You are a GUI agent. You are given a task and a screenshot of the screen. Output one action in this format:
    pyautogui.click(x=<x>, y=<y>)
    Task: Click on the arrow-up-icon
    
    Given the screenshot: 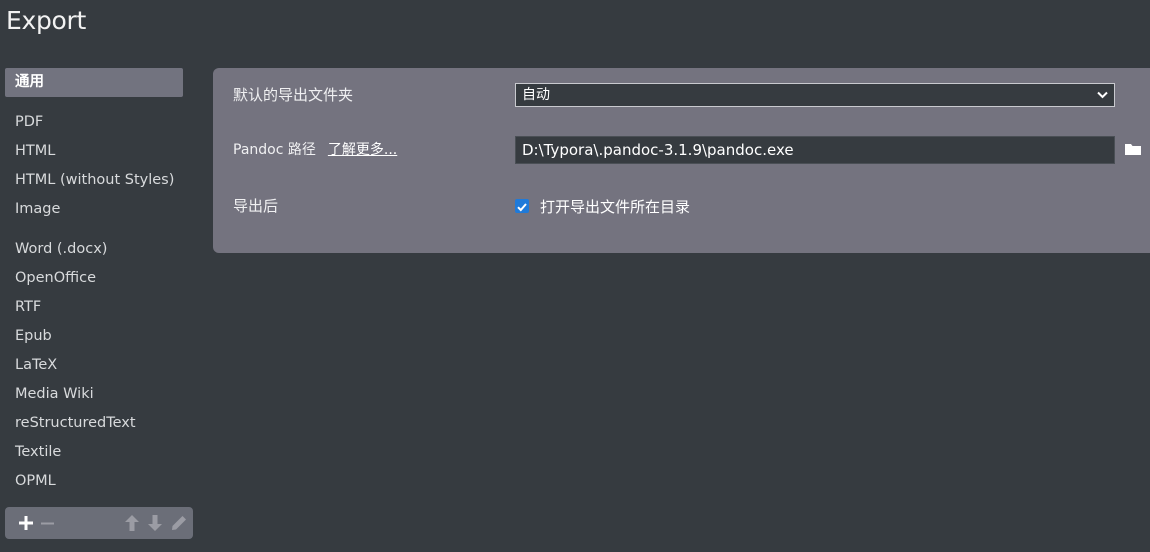 What is the action you would take?
    pyautogui.click(x=132, y=523)
    